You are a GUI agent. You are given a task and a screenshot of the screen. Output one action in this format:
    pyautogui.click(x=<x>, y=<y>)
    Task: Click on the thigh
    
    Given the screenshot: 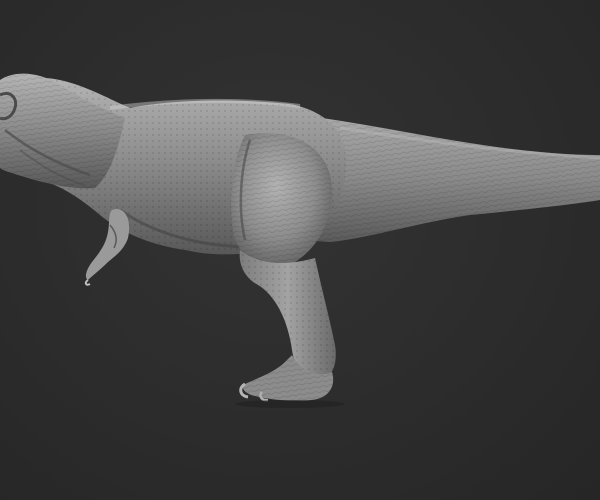 What is the action you would take?
    pyautogui.click(x=282, y=199)
    